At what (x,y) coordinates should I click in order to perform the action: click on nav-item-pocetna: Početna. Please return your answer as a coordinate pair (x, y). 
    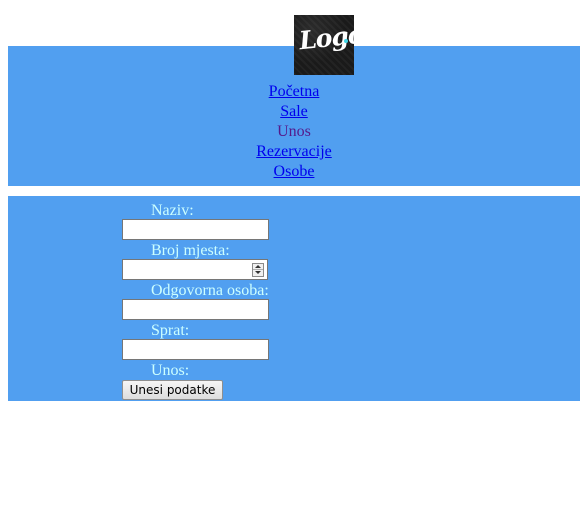
    Looking at the image, I should click on (294, 92).